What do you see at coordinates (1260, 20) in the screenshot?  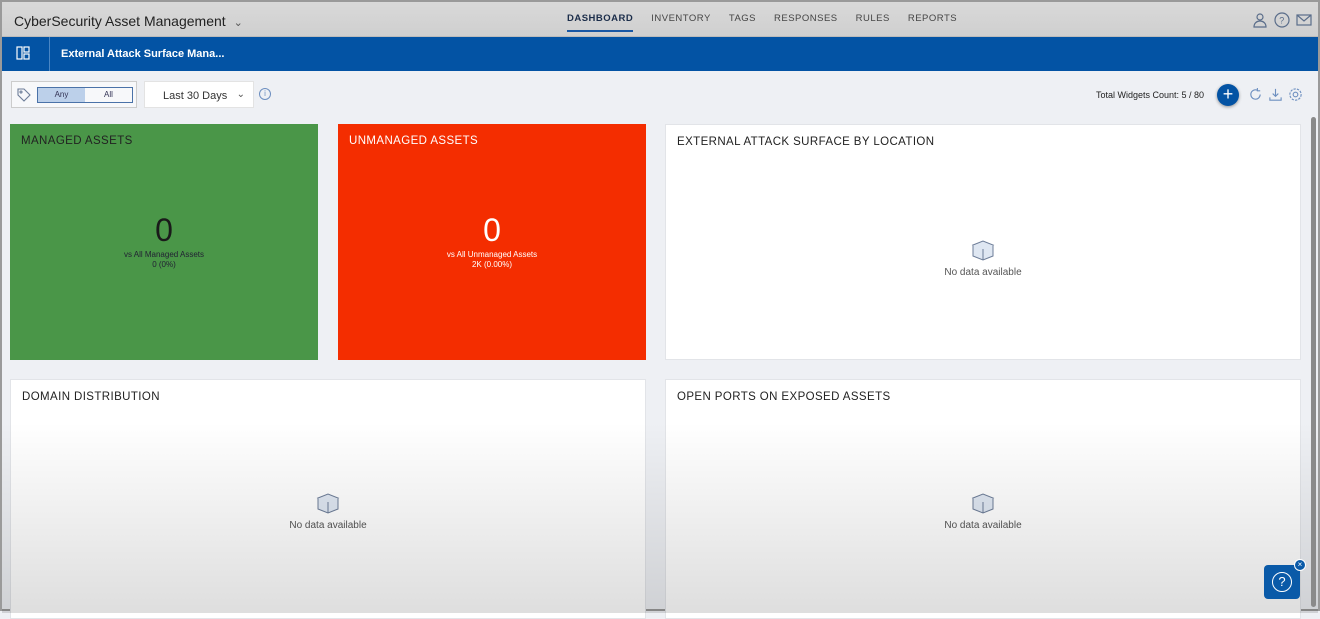 I see `user-icon` at bounding box center [1260, 20].